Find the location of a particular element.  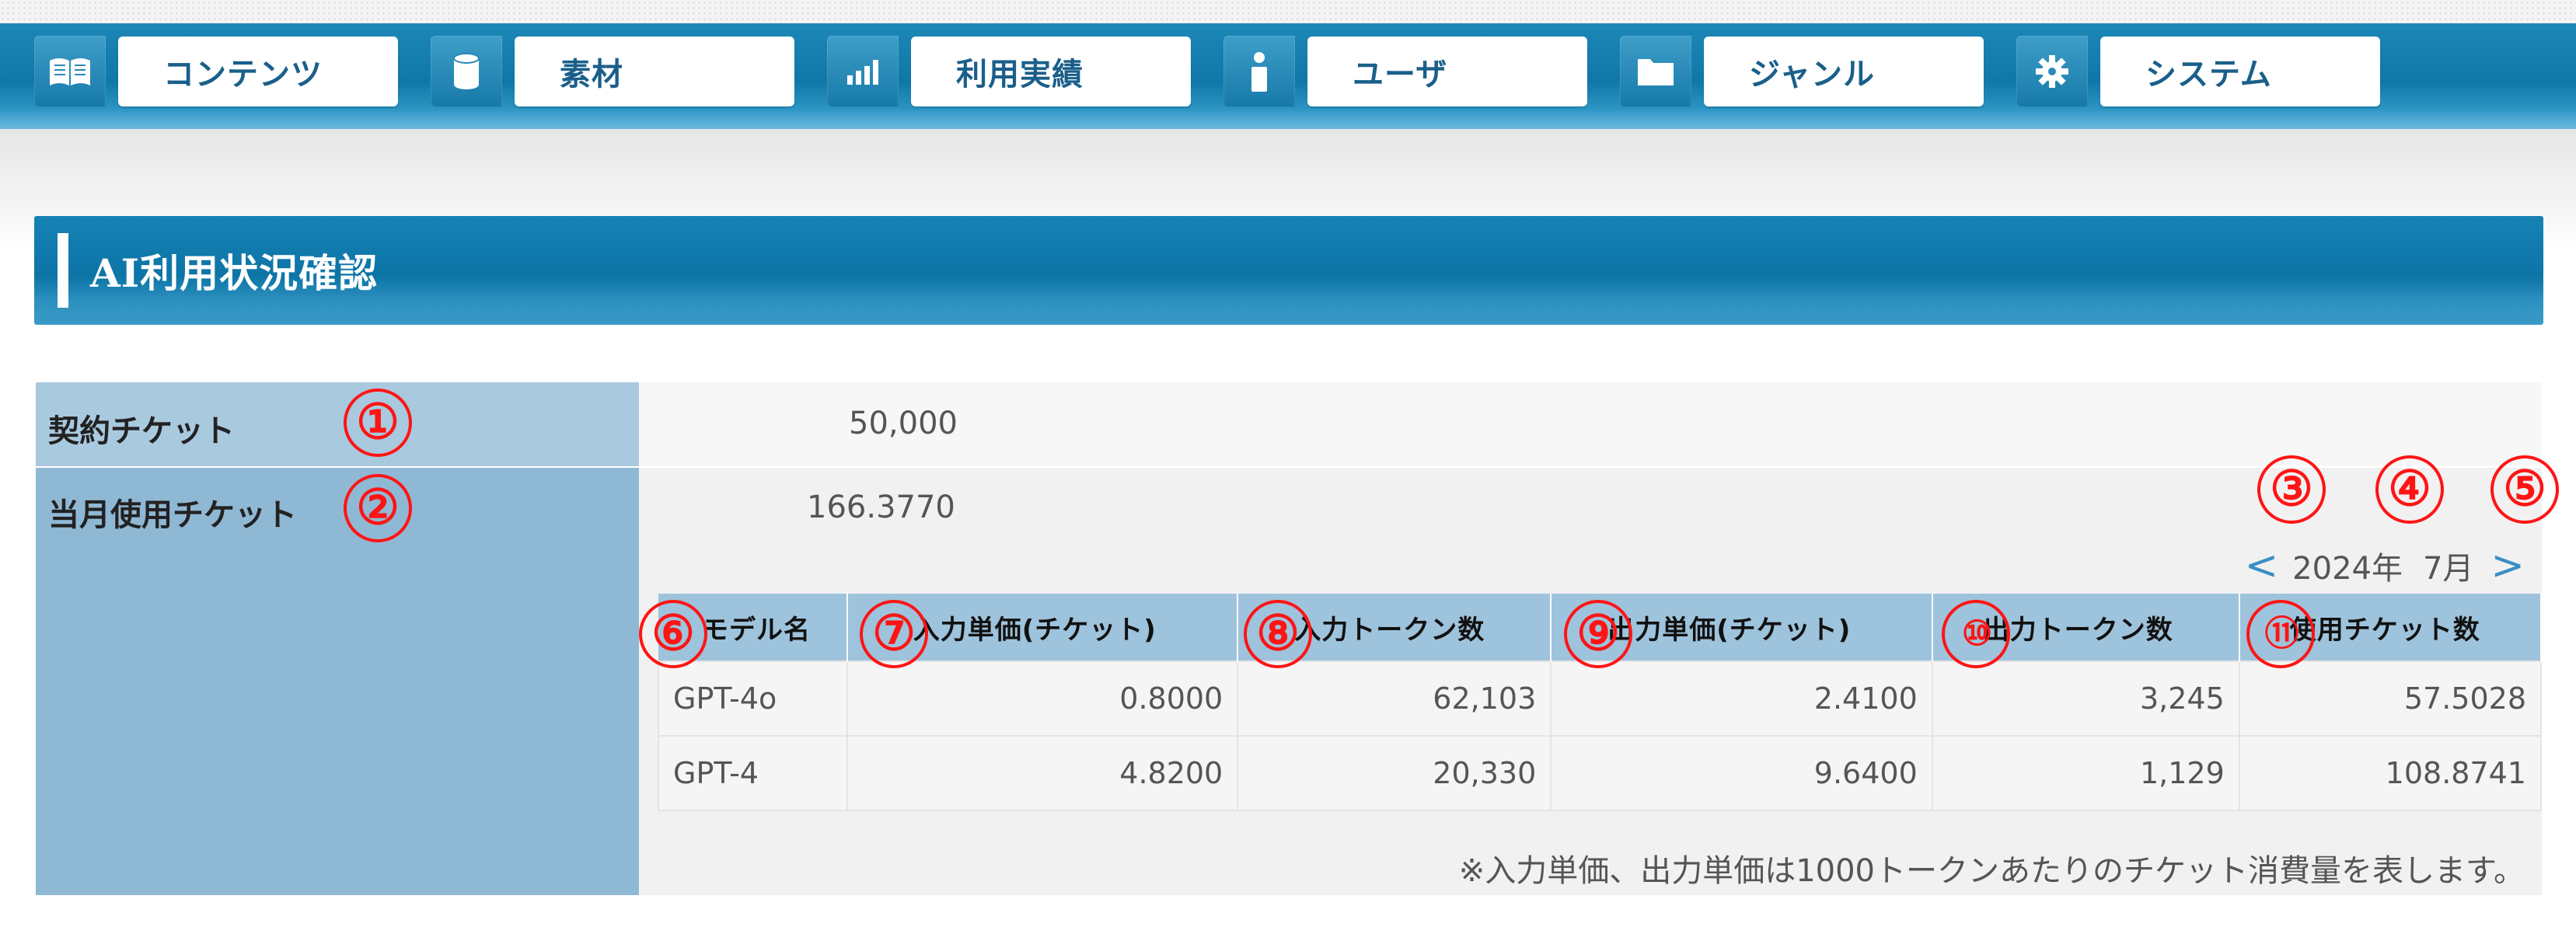

title-accent-bar is located at coordinates (63, 271).